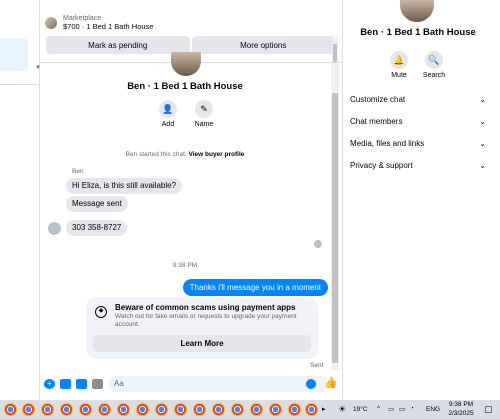  Describe the element at coordinates (124, 186) in the screenshot. I see `incoming-message: Hi Eliza, is this still available?` at that location.